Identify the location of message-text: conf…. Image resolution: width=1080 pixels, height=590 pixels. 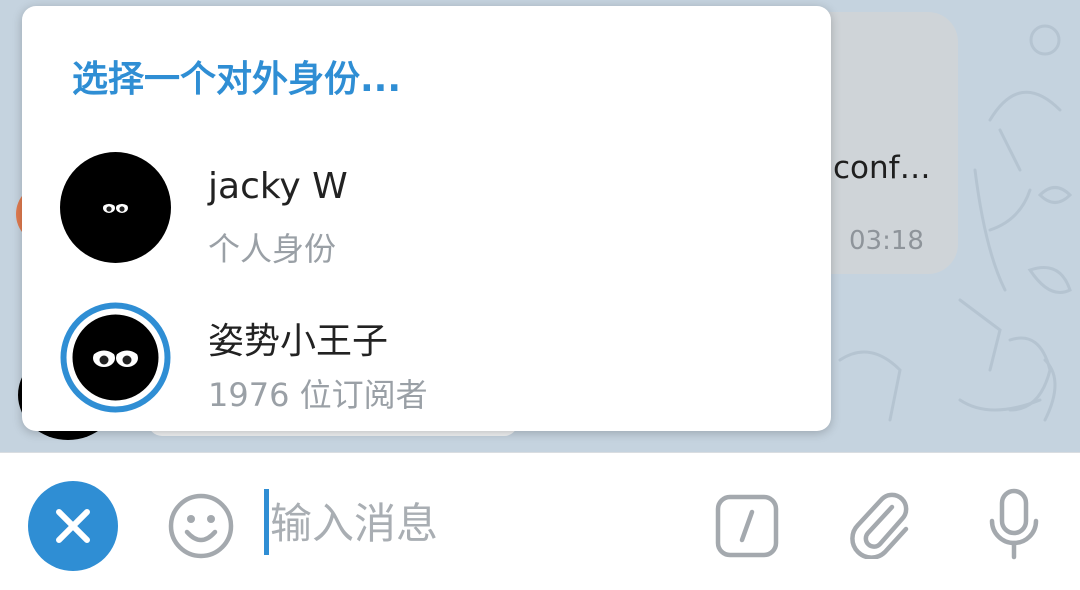
(882, 168).